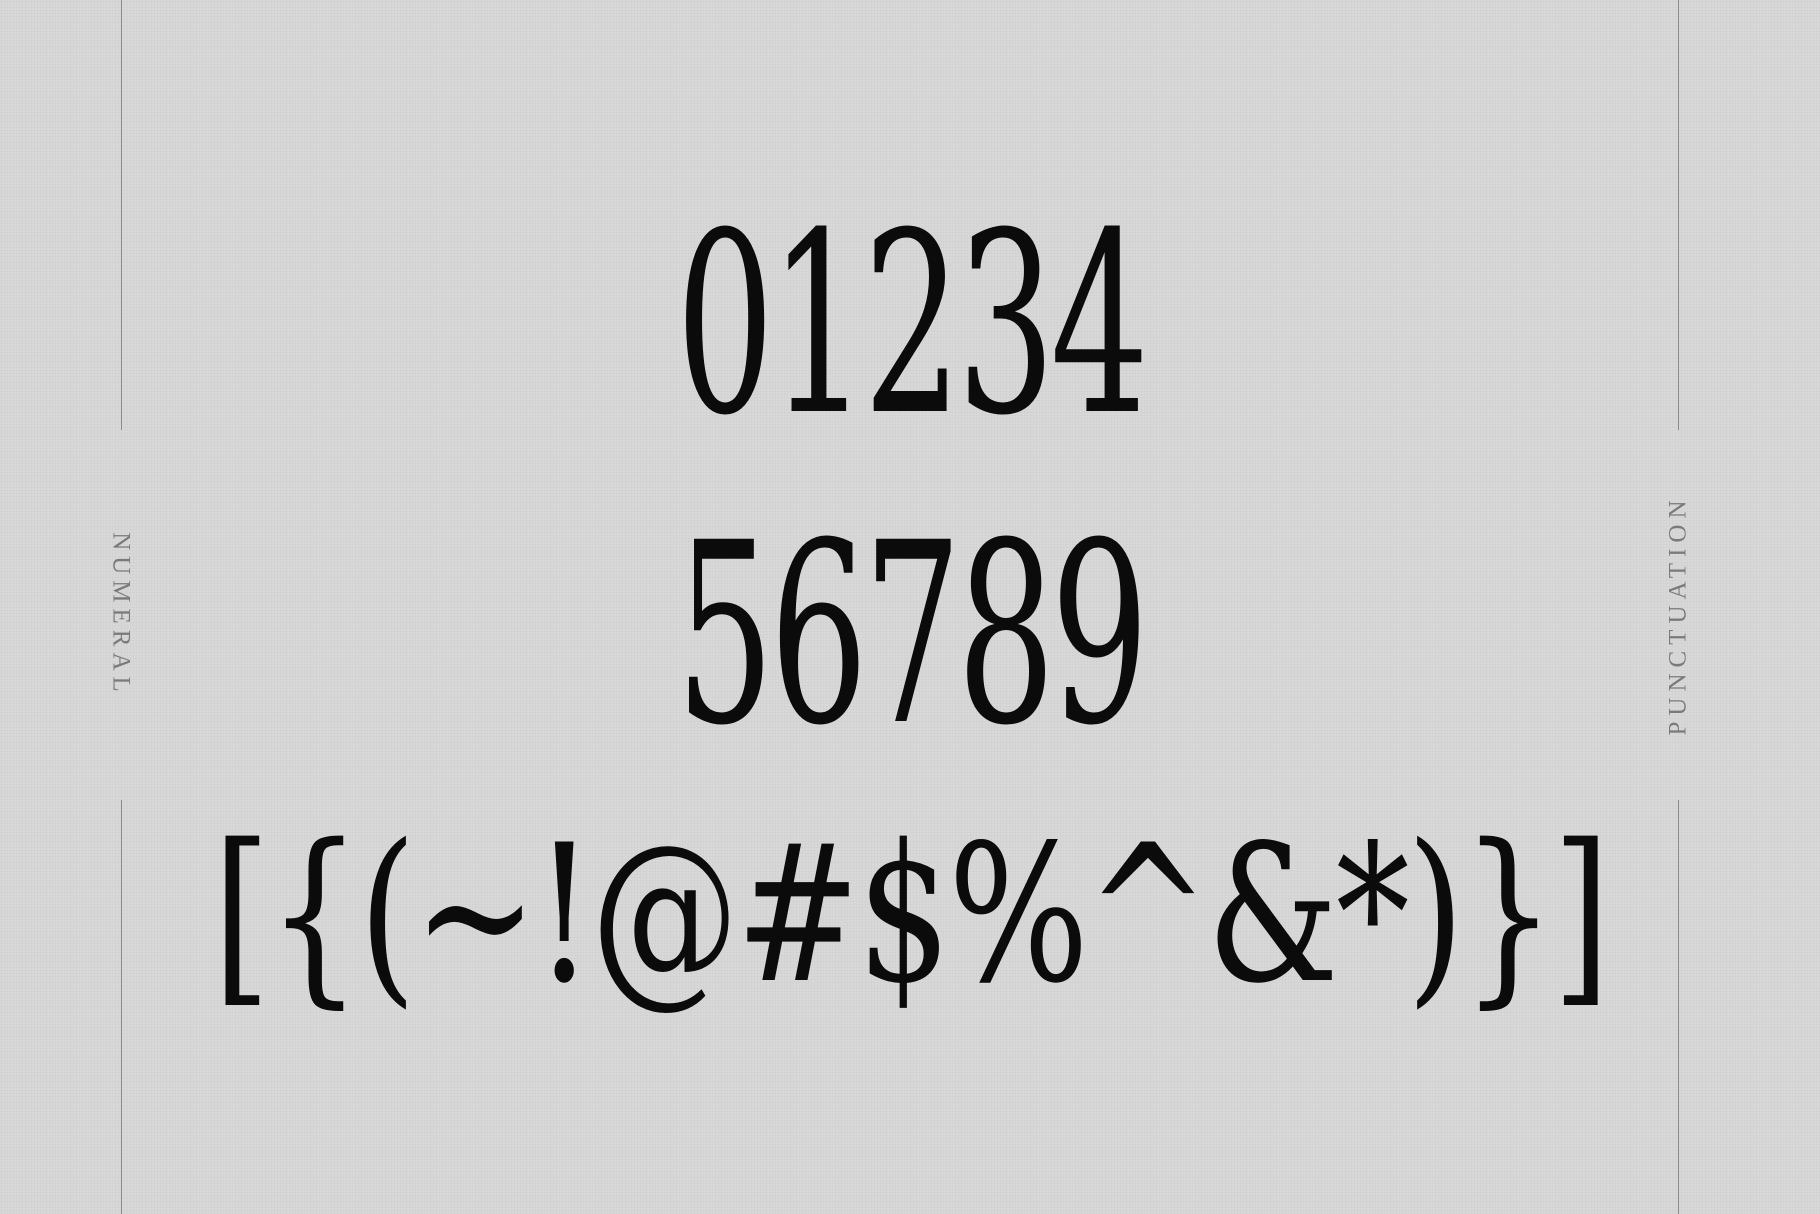 Image resolution: width=1820 pixels, height=1214 pixels. Describe the element at coordinates (911, 914) in the screenshot. I see `punctuation-row: [{(~!@#$%^&*)}]` at that location.